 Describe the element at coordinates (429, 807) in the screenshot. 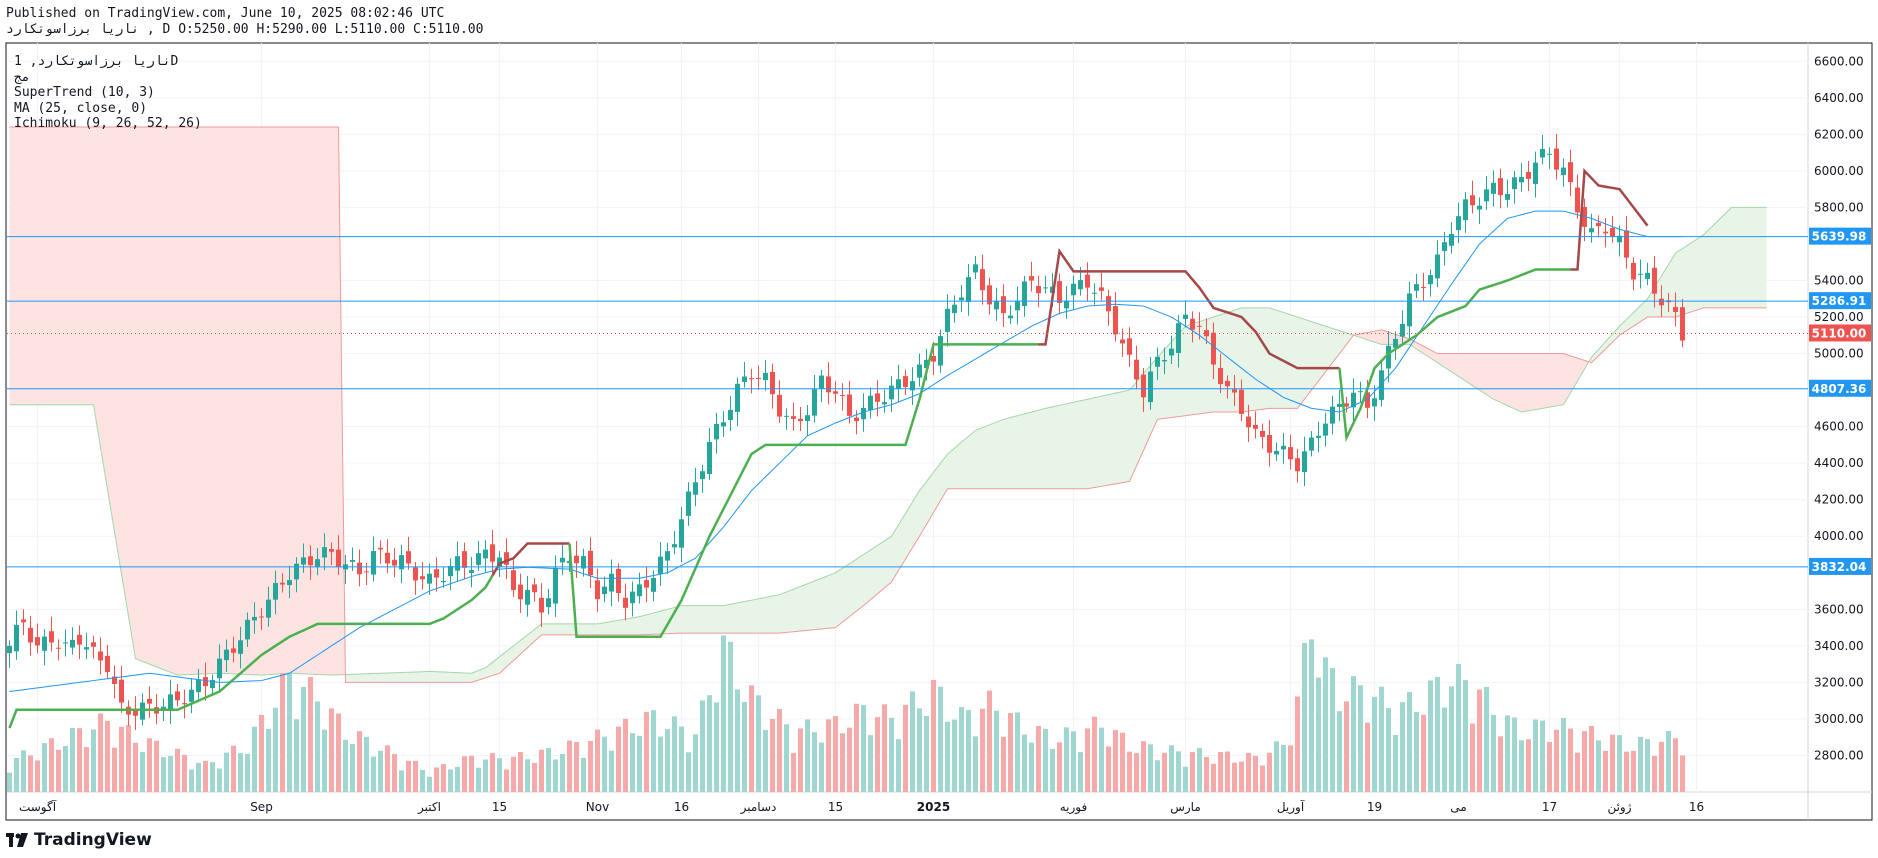

I see `time-tick-label: اکتبر` at that location.